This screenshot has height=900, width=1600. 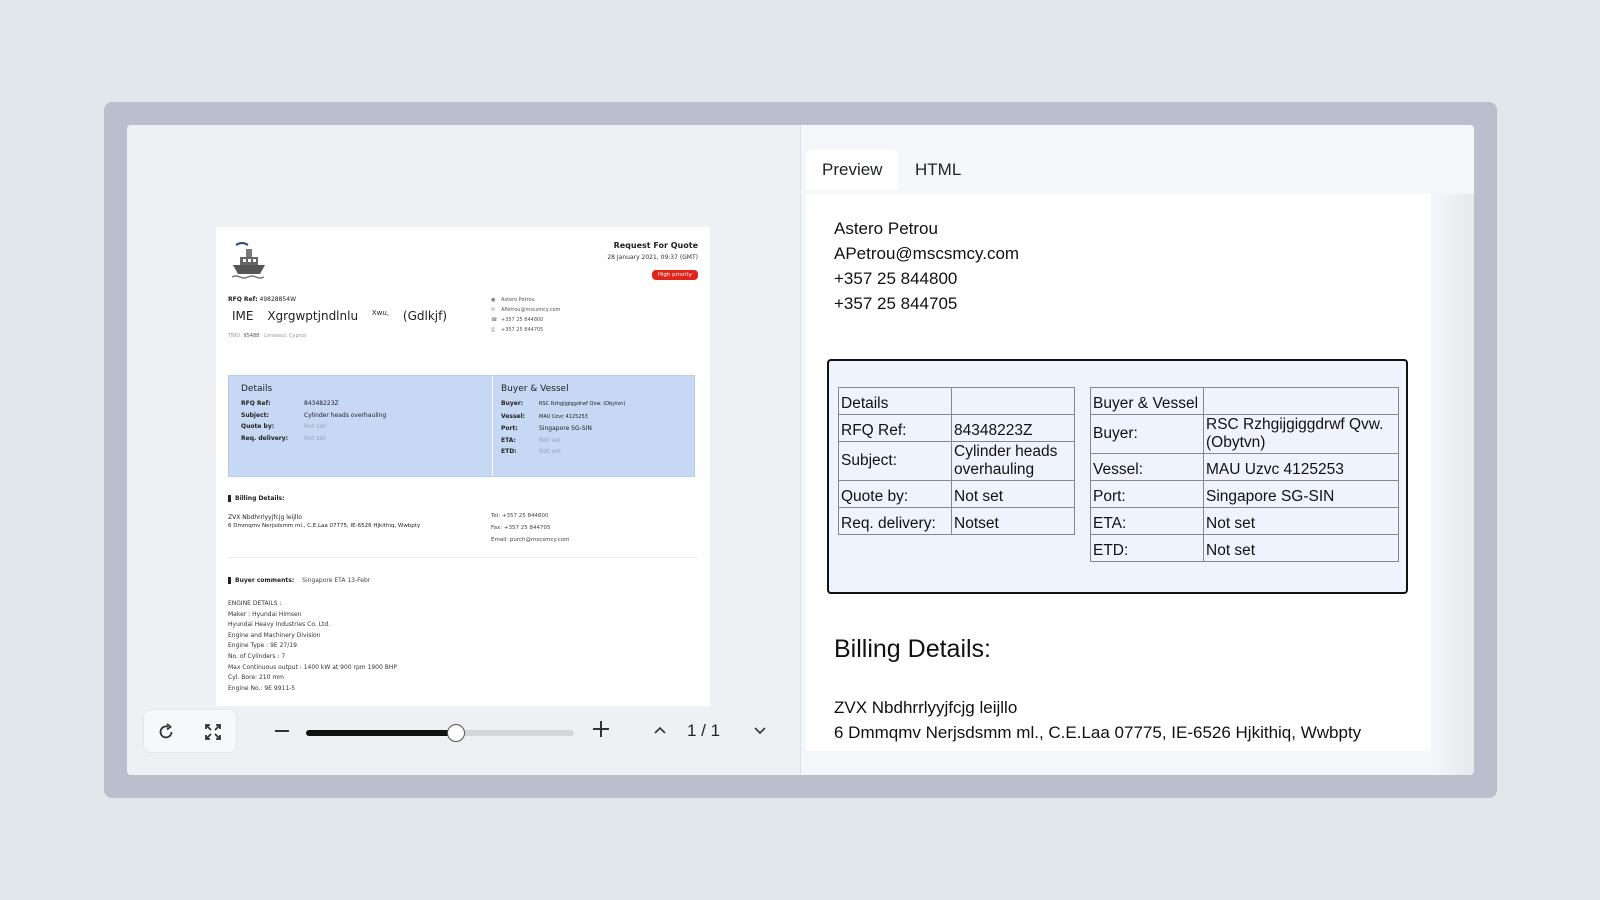 I want to click on company-part: (Gdlkjf), so click(x=425, y=316).